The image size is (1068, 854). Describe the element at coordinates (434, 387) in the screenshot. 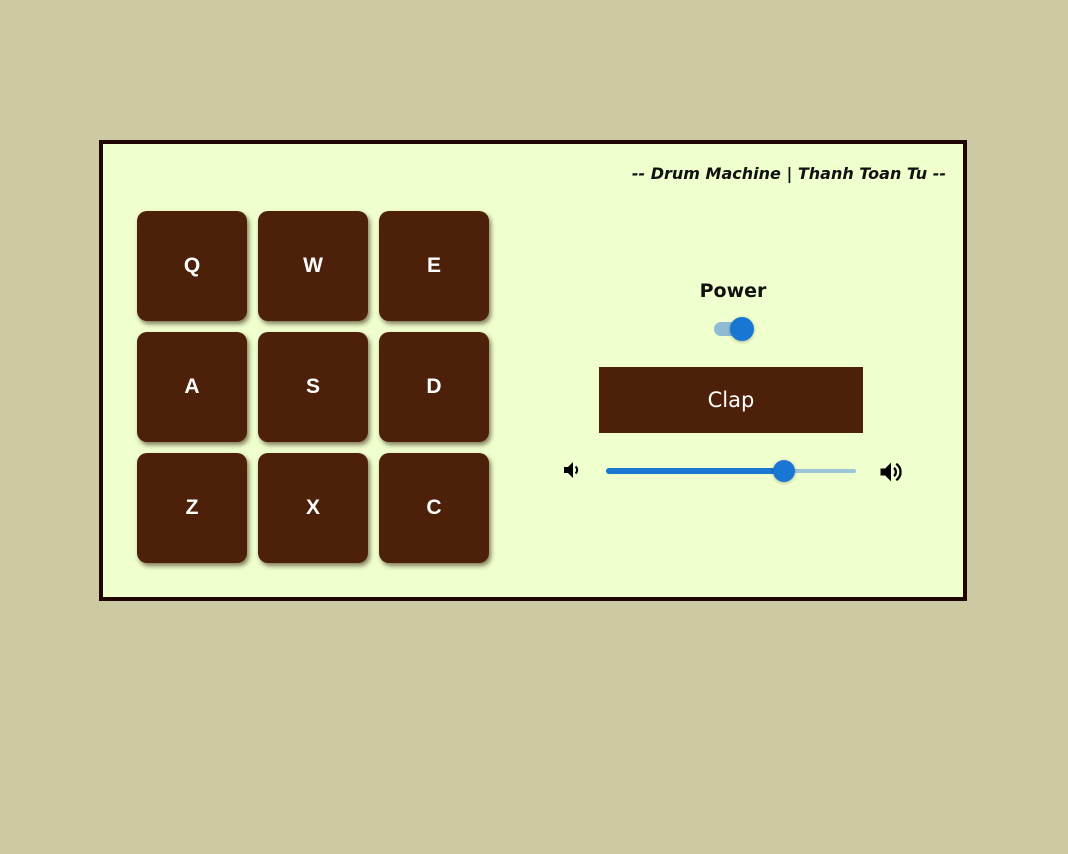

I see `drum-pad-d: D` at that location.